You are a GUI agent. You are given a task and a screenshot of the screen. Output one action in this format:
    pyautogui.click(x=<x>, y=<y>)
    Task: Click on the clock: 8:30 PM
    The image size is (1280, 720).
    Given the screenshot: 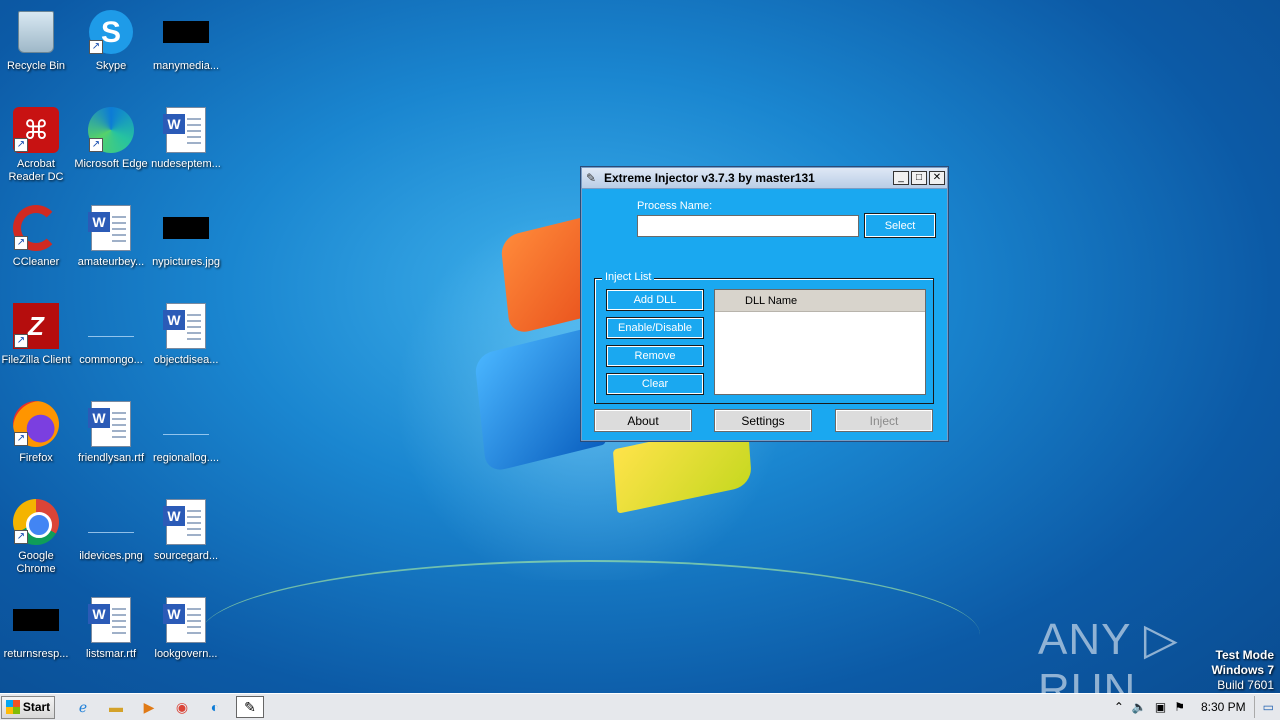 What is the action you would take?
    pyautogui.click(x=1223, y=707)
    